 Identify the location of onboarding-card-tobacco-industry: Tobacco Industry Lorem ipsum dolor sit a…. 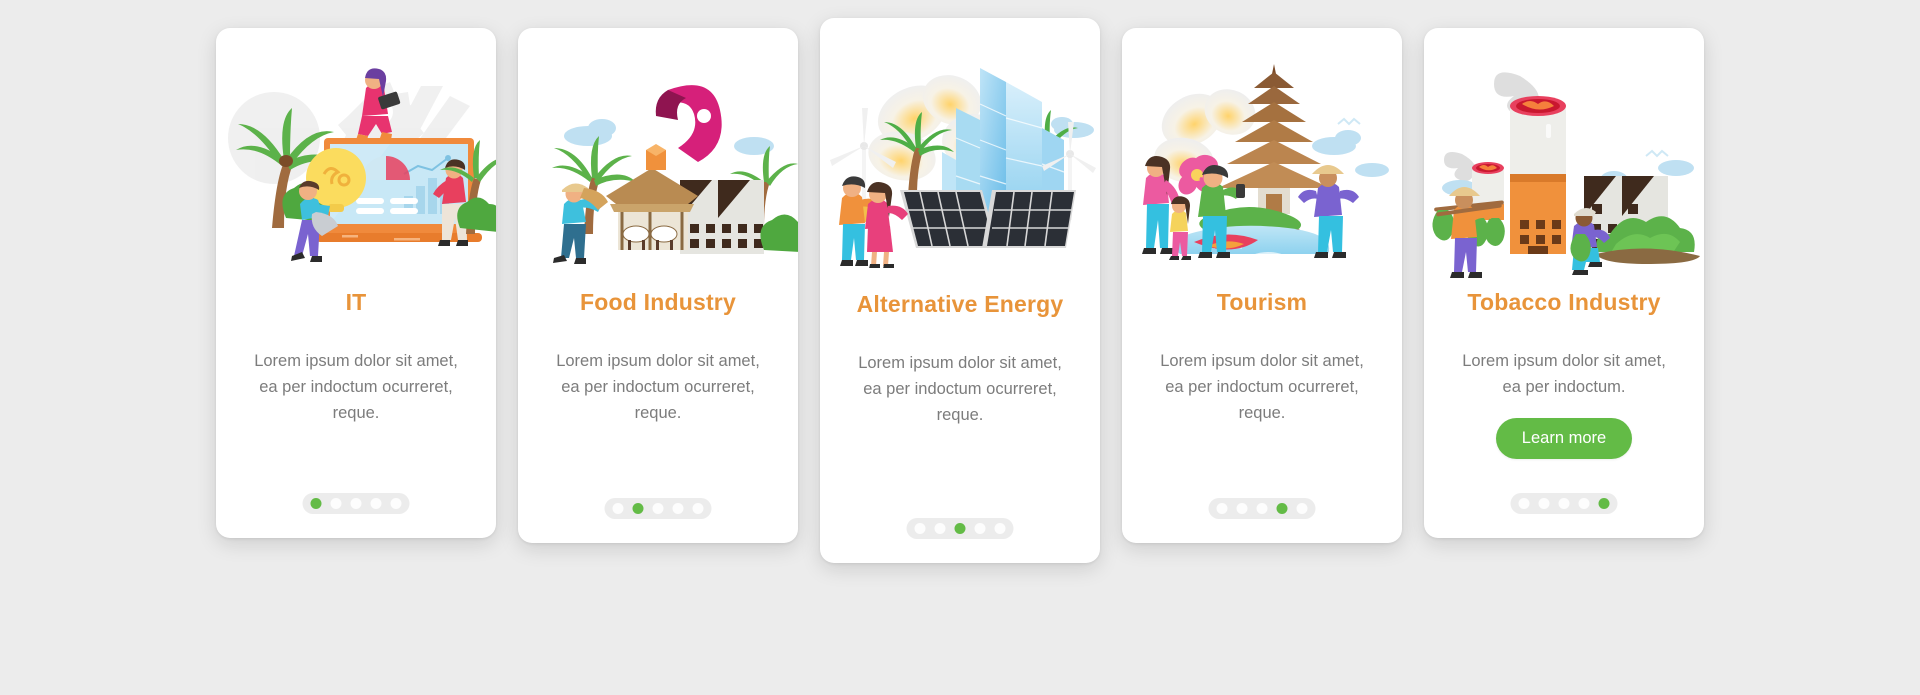
(1564, 283).